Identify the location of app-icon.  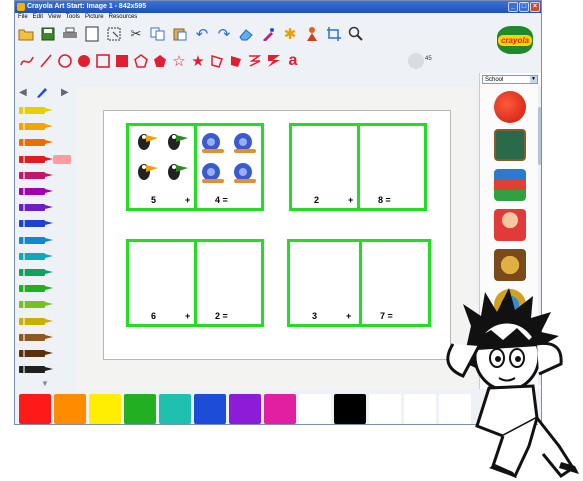
(21, 7).